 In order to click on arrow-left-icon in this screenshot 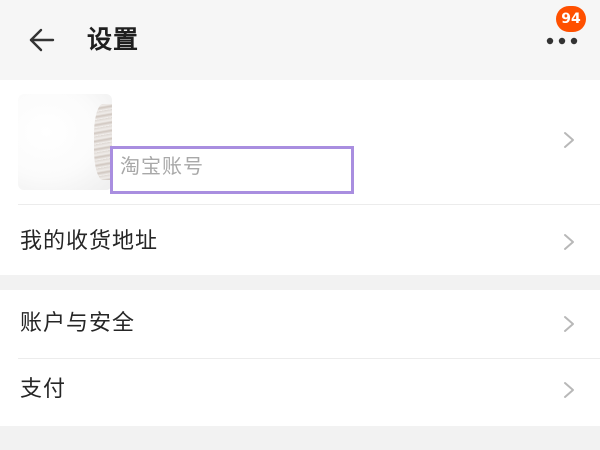, I will do `click(42, 40)`.